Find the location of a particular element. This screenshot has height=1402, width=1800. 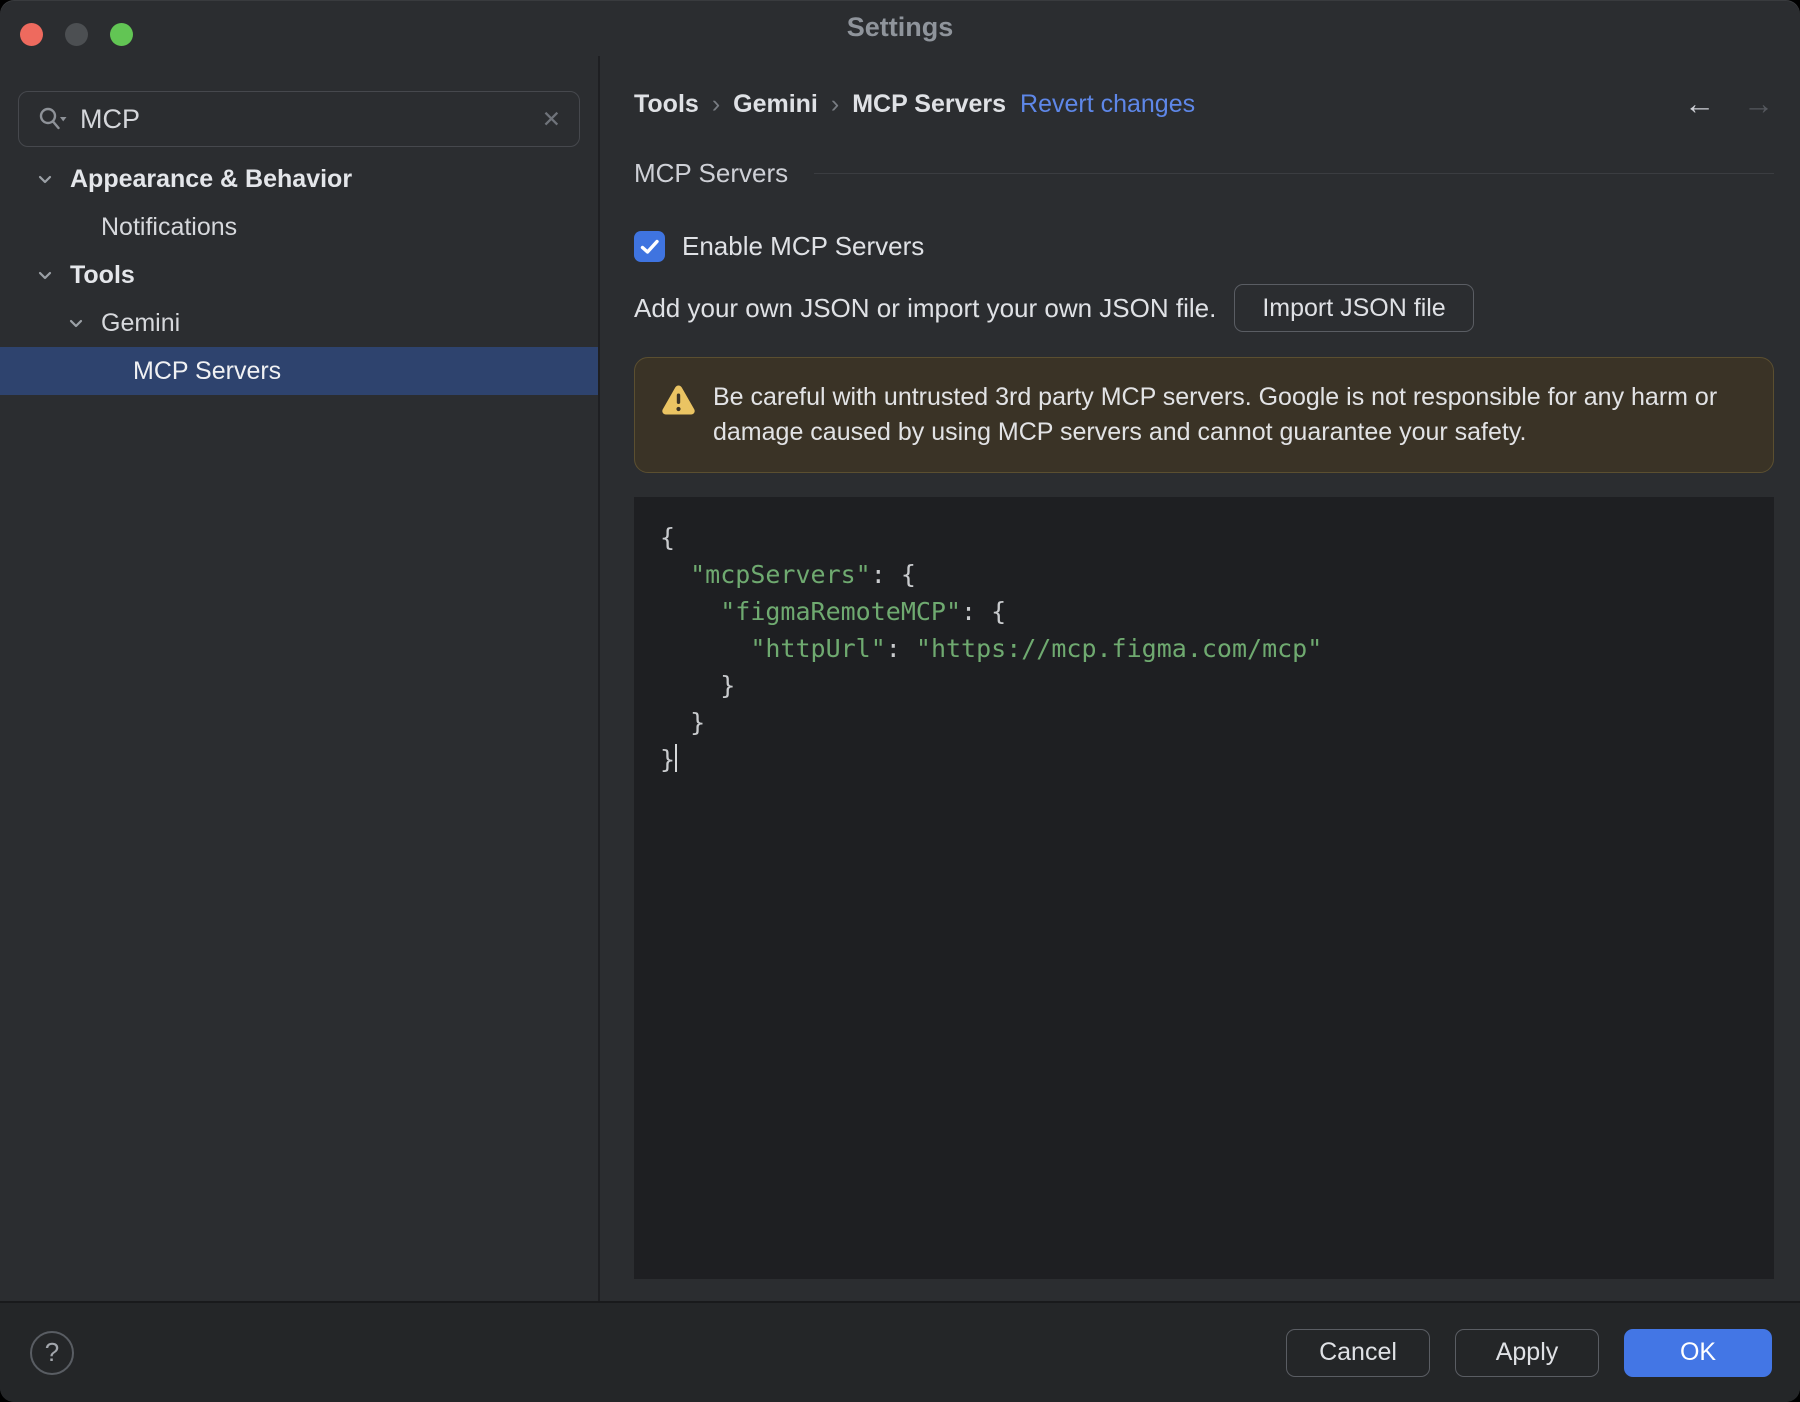

sidebar-item-tools: Tools is located at coordinates (299, 275).